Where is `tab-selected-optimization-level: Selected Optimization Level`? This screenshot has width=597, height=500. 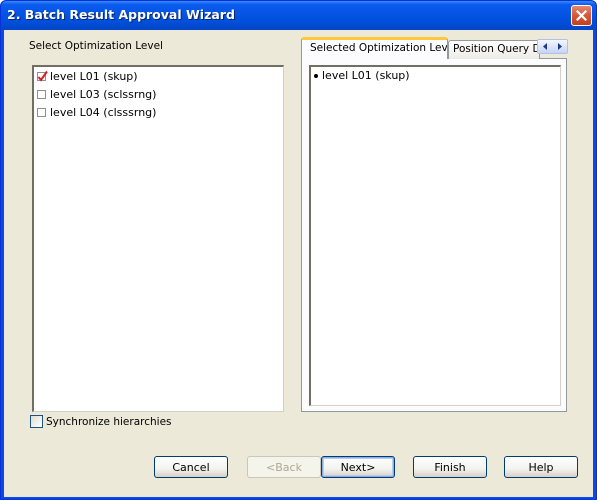
tab-selected-optimization-level: Selected Optimization Level is located at coordinates (374, 48).